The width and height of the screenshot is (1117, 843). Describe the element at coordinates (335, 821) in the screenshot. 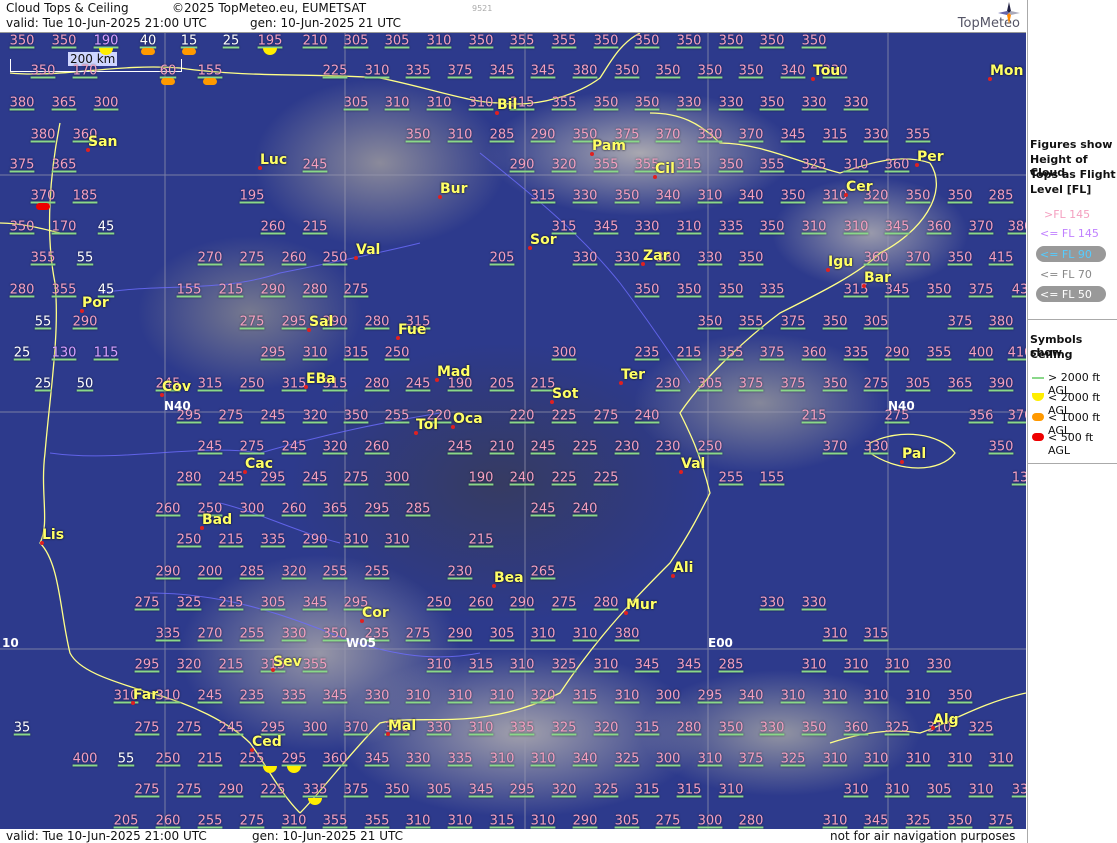

I see `cloud-top-label: 355` at that location.